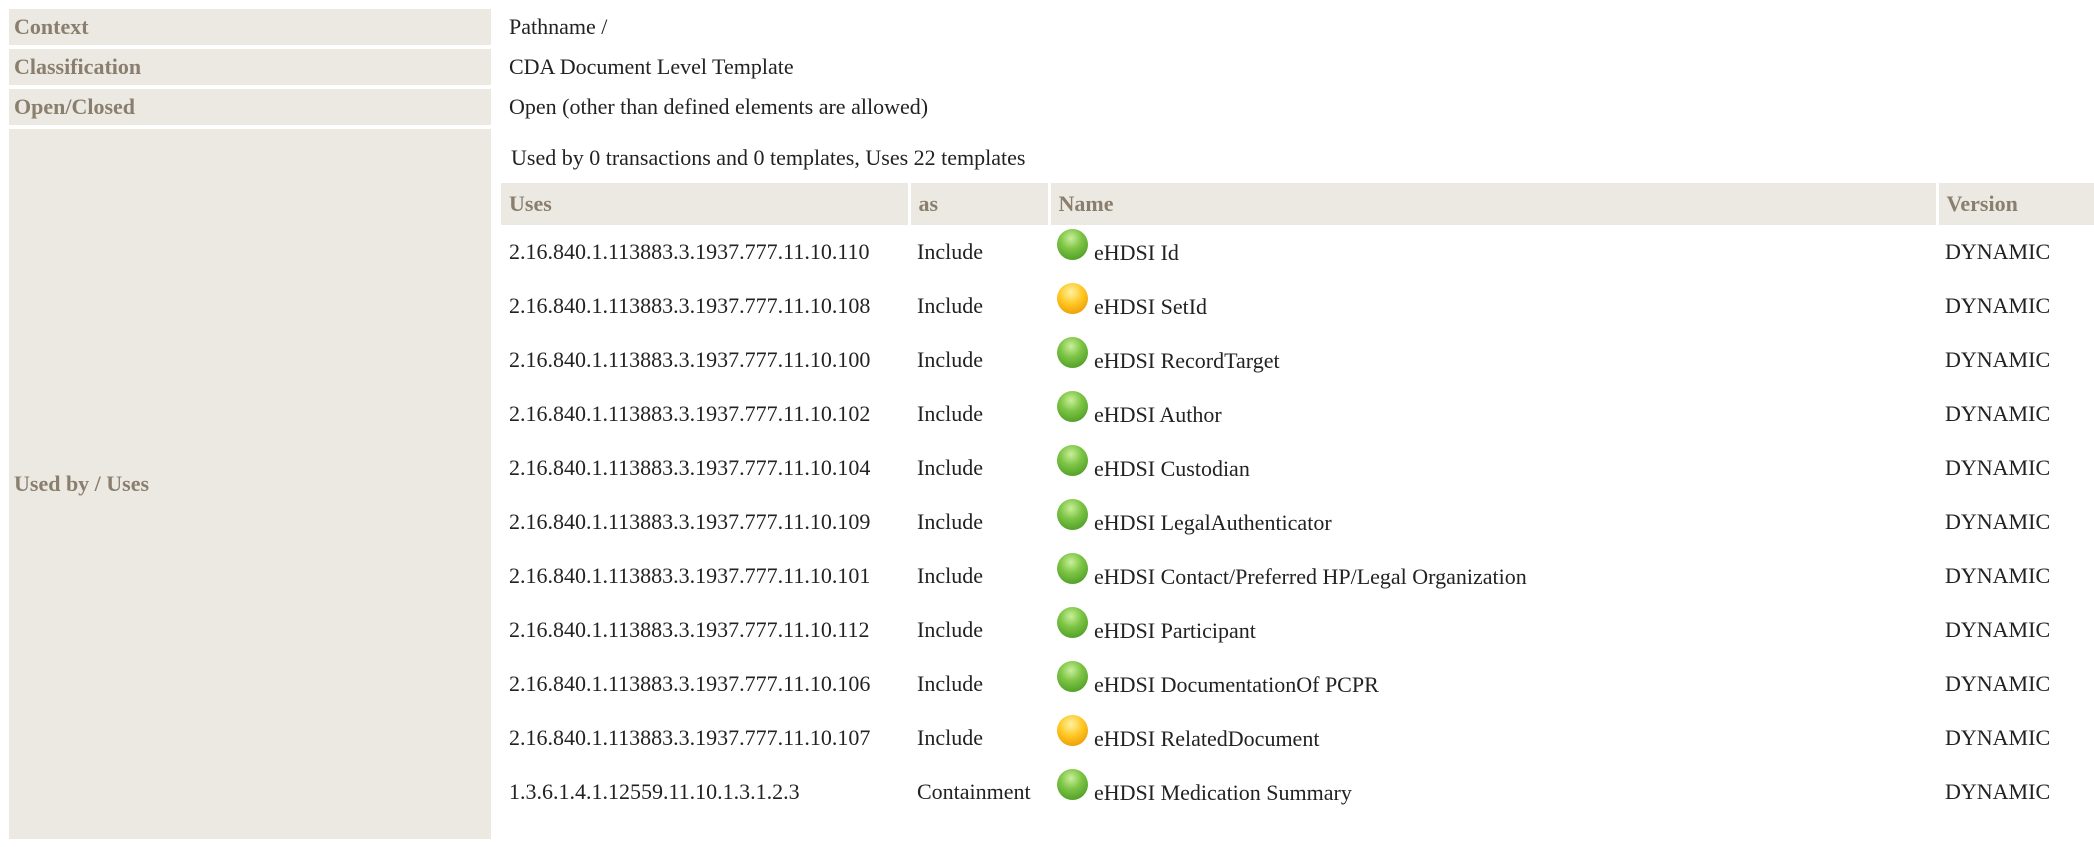 This screenshot has height=847, width=2094. What do you see at coordinates (1136, 252) in the screenshot?
I see `template-name: eHDSI Id` at bounding box center [1136, 252].